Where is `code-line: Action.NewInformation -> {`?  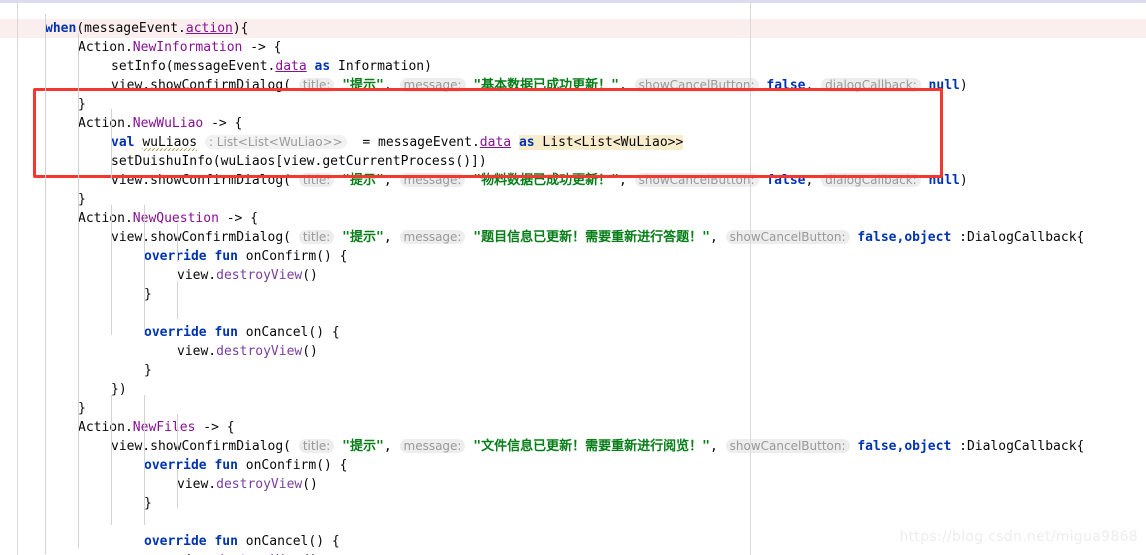
code-line: Action.NewInformation -> { is located at coordinates (573, 47).